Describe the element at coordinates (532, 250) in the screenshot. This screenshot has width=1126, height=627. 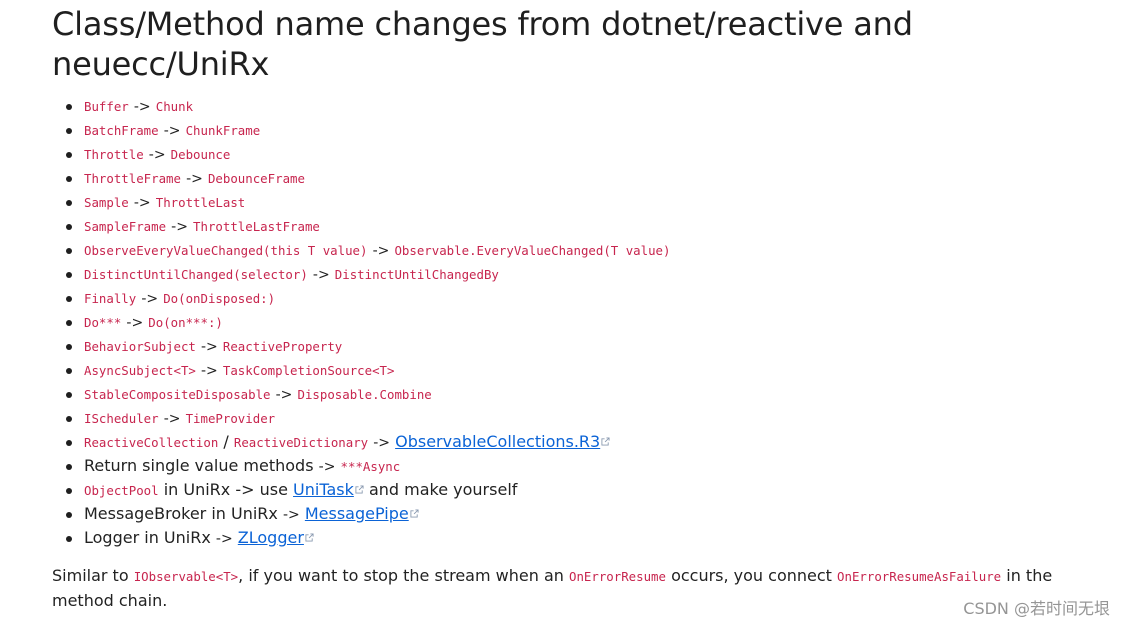
I see `new-name: Observable.EveryValueChanged(T value)` at that location.